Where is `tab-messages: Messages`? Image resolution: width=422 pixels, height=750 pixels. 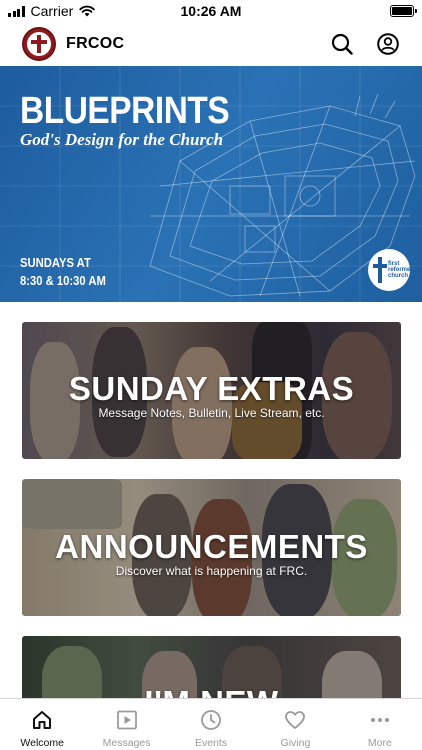
tab-messages: Messages is located at coordinates (126, 724).